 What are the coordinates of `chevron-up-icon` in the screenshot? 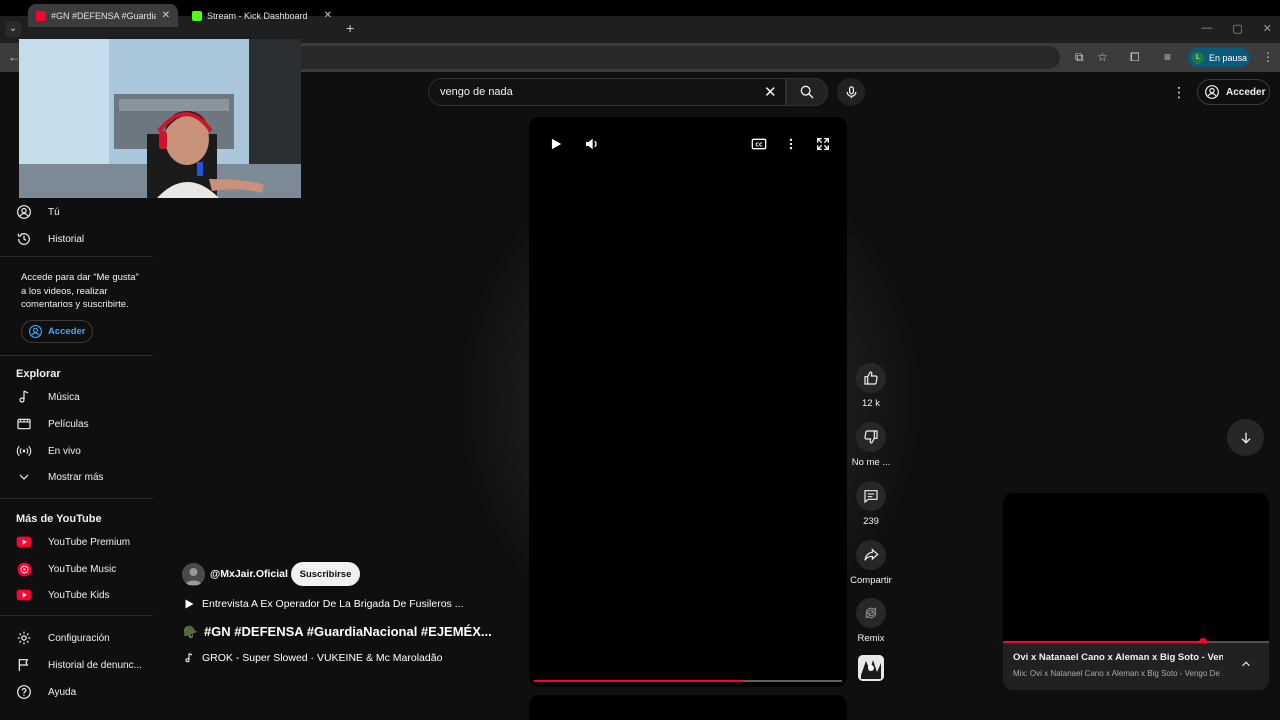 It's located at (1246, 664).